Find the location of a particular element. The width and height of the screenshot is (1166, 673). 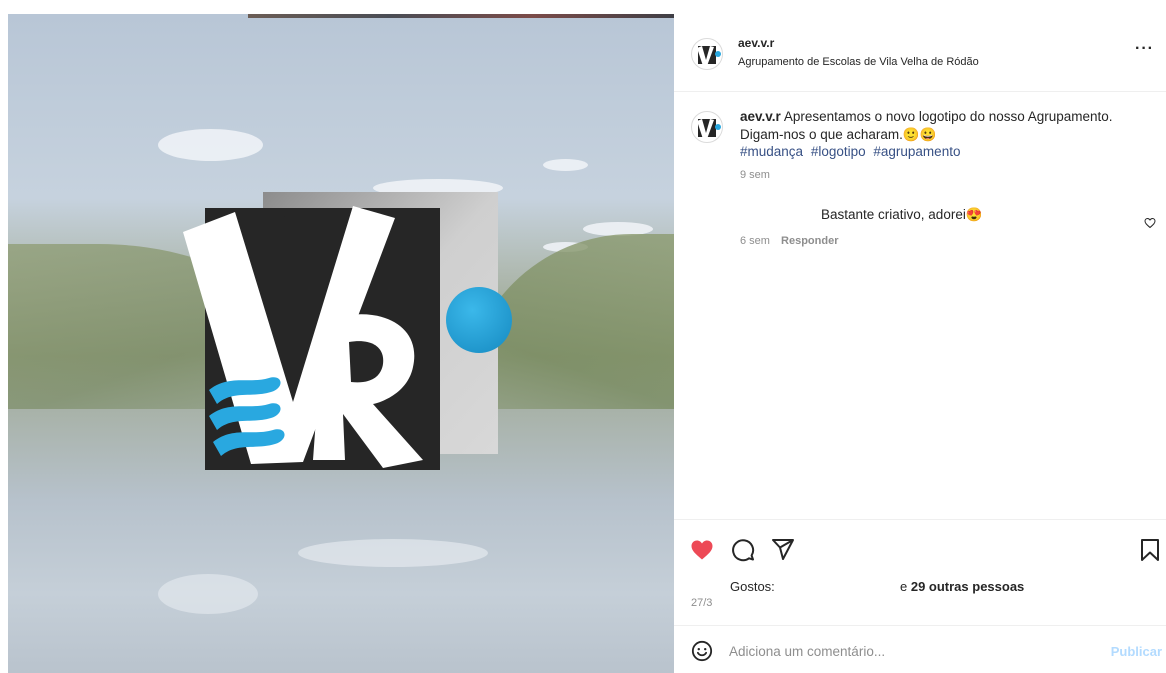

hashtags: #mudança #logotipo #agrupamento is located at coordinates (852, 151).